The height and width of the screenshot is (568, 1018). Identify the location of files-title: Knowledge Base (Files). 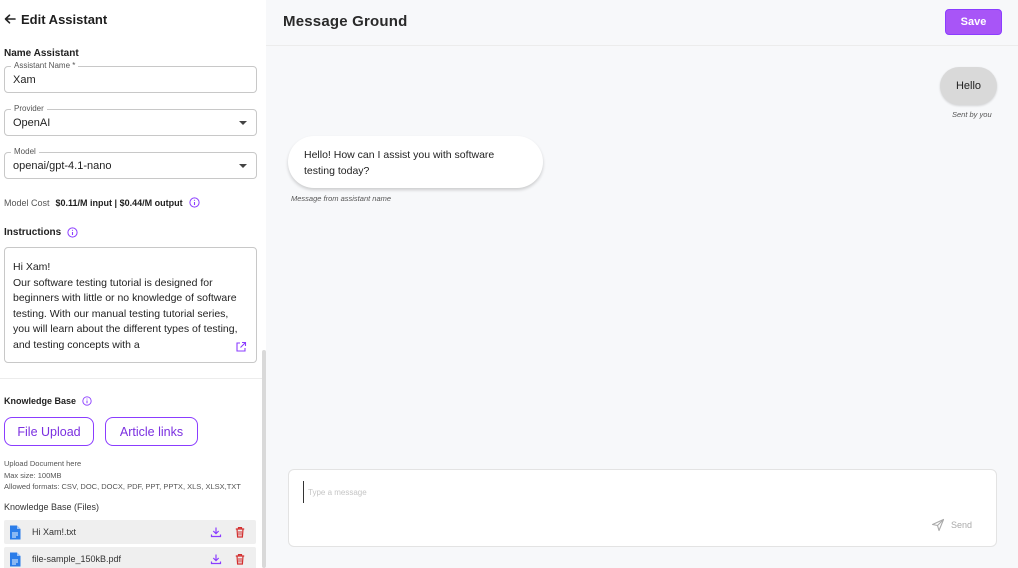
(52, 507).